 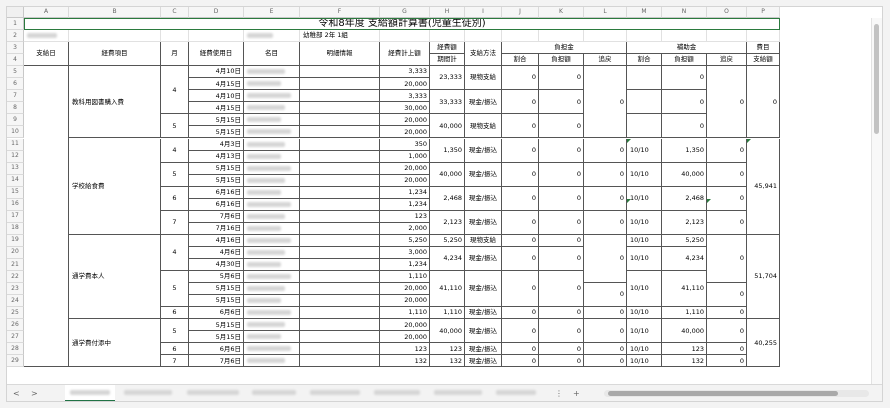 I want to click on month-cell: 6, so click(x=175, y=349).